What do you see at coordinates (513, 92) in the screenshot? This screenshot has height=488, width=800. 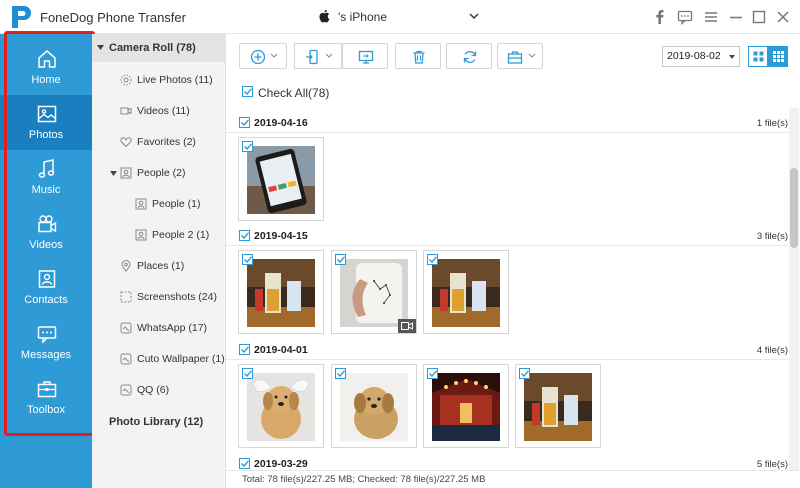 I see `check-all-row: Check All(78)` at bounding box center [513, 92].